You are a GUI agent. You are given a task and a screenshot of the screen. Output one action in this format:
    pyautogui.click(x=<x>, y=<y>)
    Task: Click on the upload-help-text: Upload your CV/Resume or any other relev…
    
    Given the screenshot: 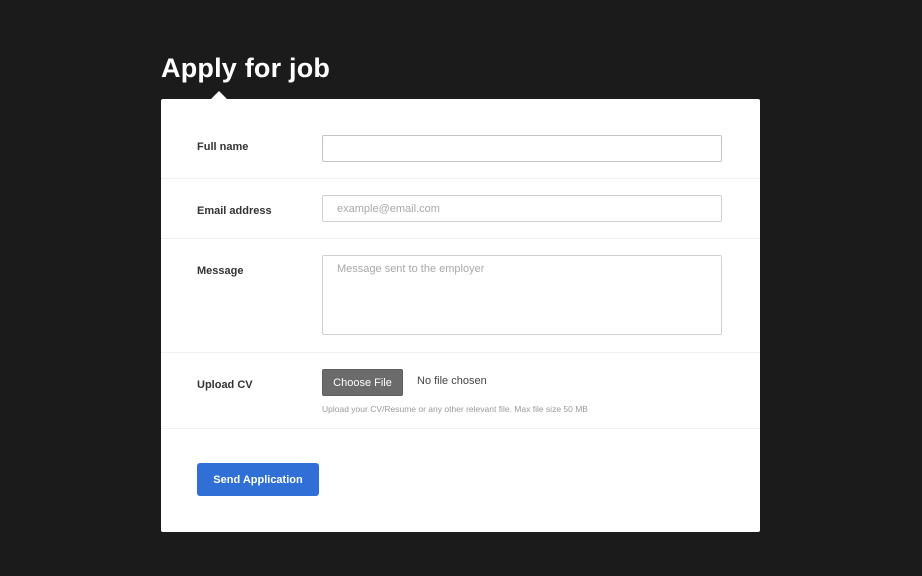 What is the action you would take?
    pyautogui.click(x=455, y=409)
    